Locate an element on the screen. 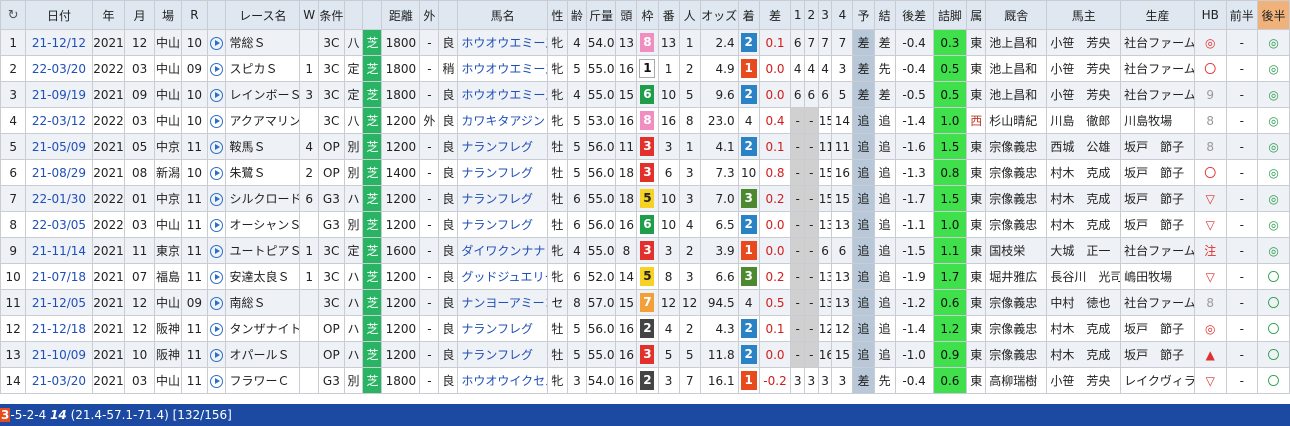  cell-race-name: オパールＳ is located at coordinates (263, 354).